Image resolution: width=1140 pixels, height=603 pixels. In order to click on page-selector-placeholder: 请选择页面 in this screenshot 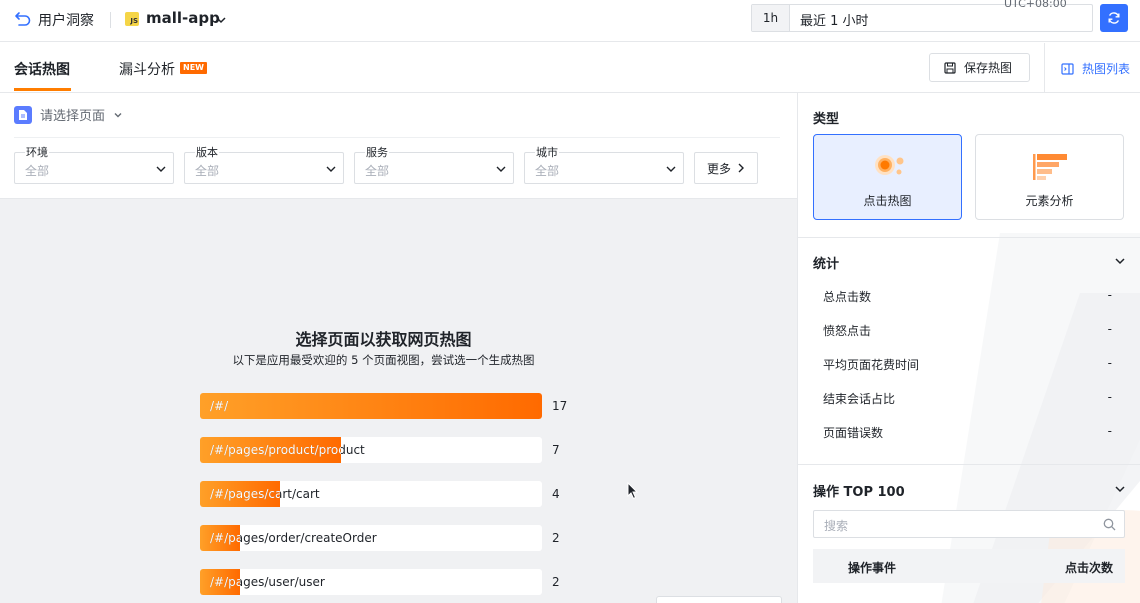, I will do `click(73, 116)`.